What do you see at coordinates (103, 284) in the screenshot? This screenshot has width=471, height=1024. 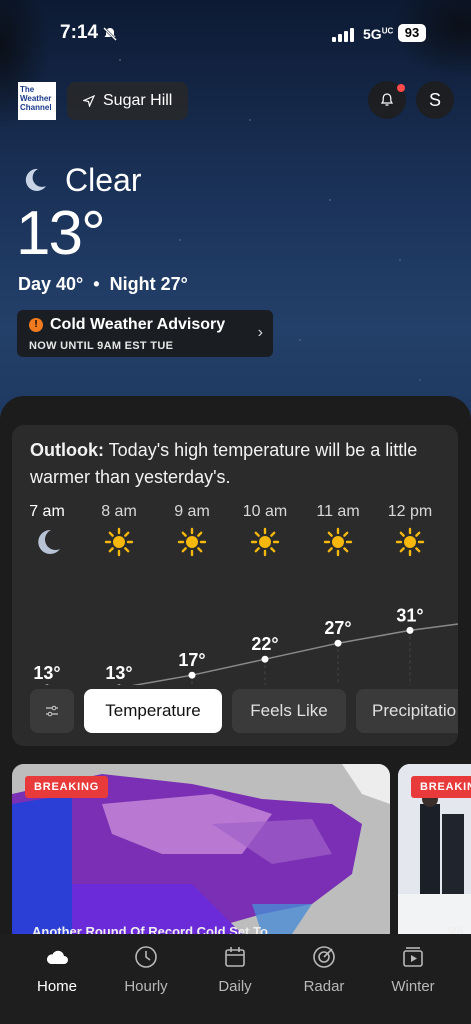 I see `day-night-temps: Day 40° • Night 27°` at bounding box center [103, 284].